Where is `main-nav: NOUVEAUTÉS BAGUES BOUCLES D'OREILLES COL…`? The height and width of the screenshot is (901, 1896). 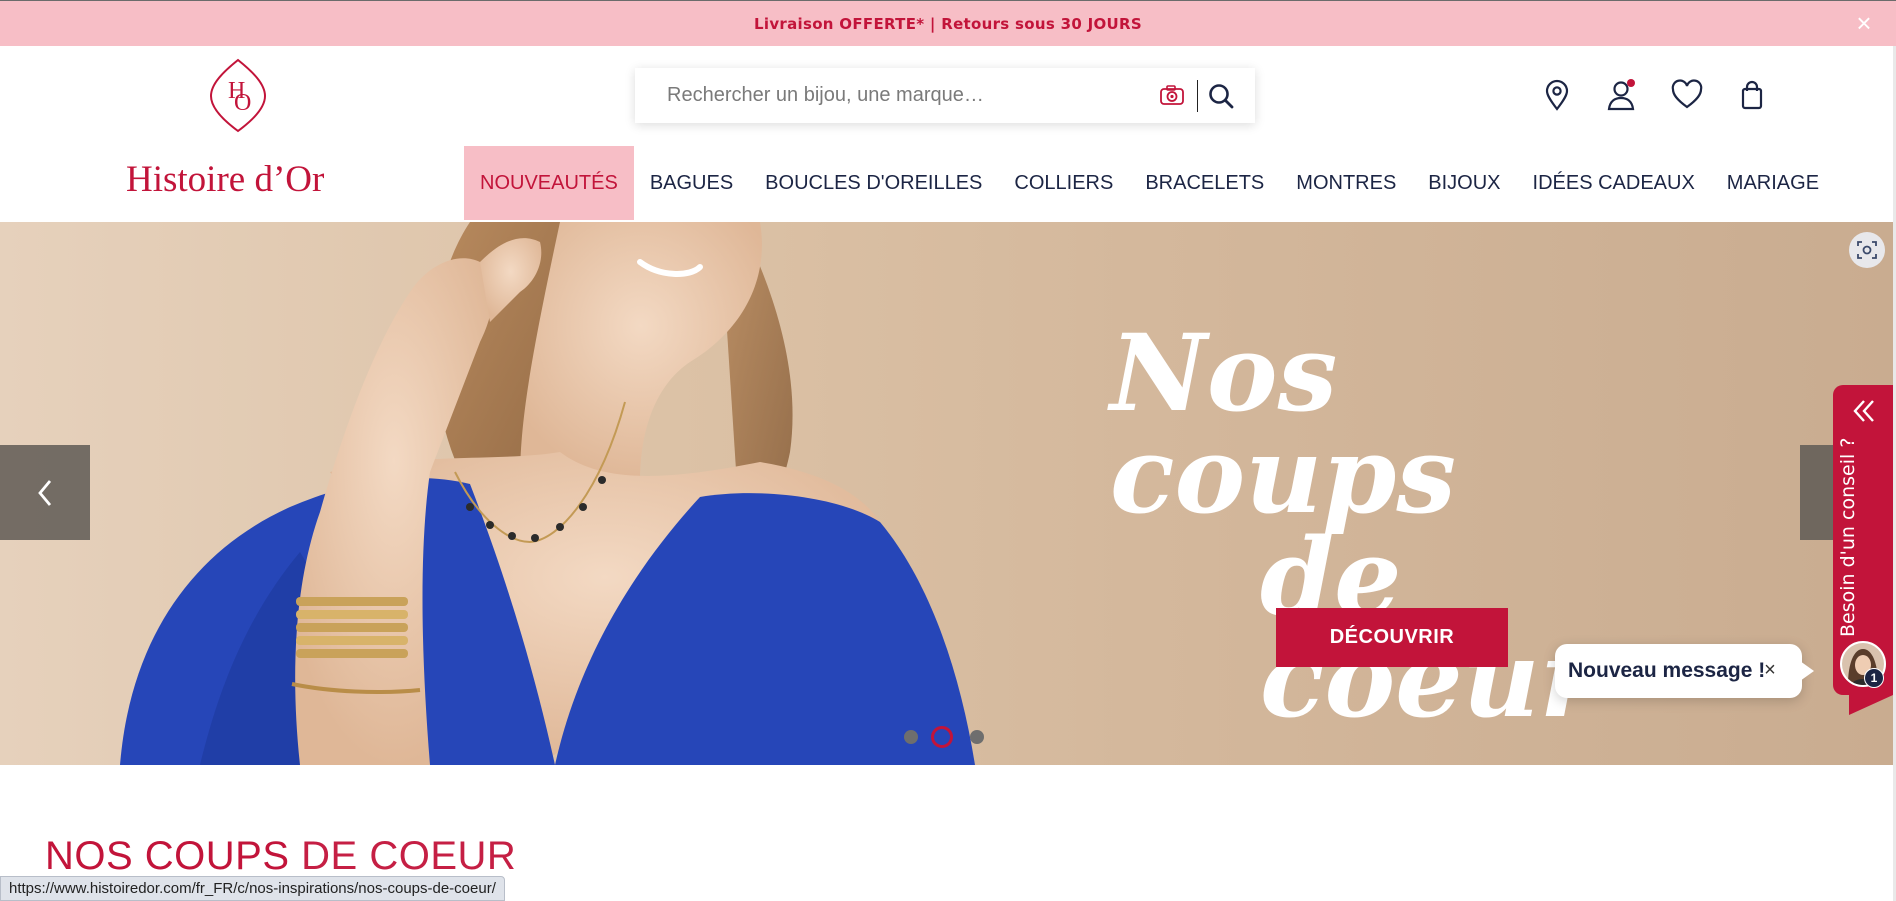
main-nav: NOUVEAUTÉS BAGUES BOUCLES D'OREILLES COL… is located at coordinates (1149, 183).